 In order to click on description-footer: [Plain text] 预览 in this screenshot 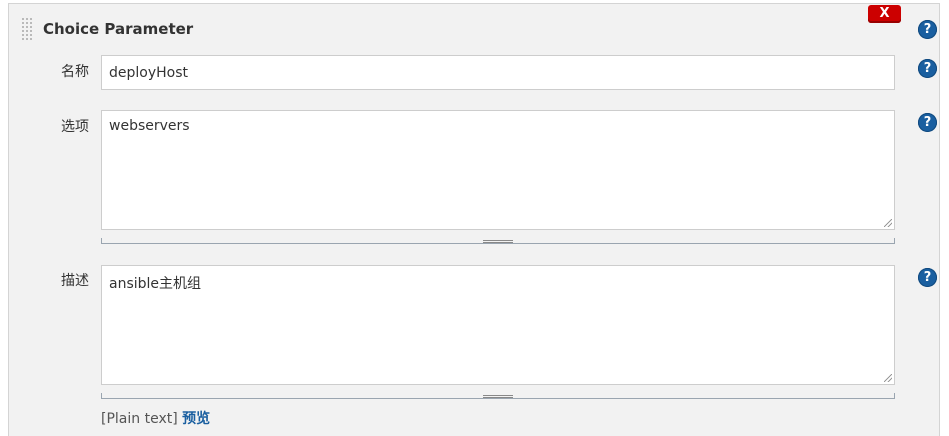, I will do `click(155, 418)`.